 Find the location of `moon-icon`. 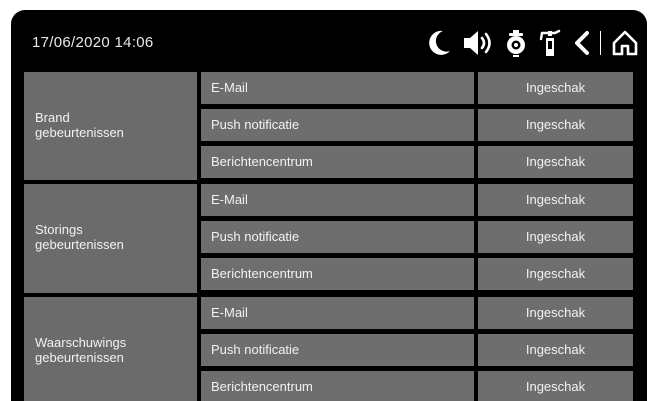

moon-icon is located at coordinates (439, 43).